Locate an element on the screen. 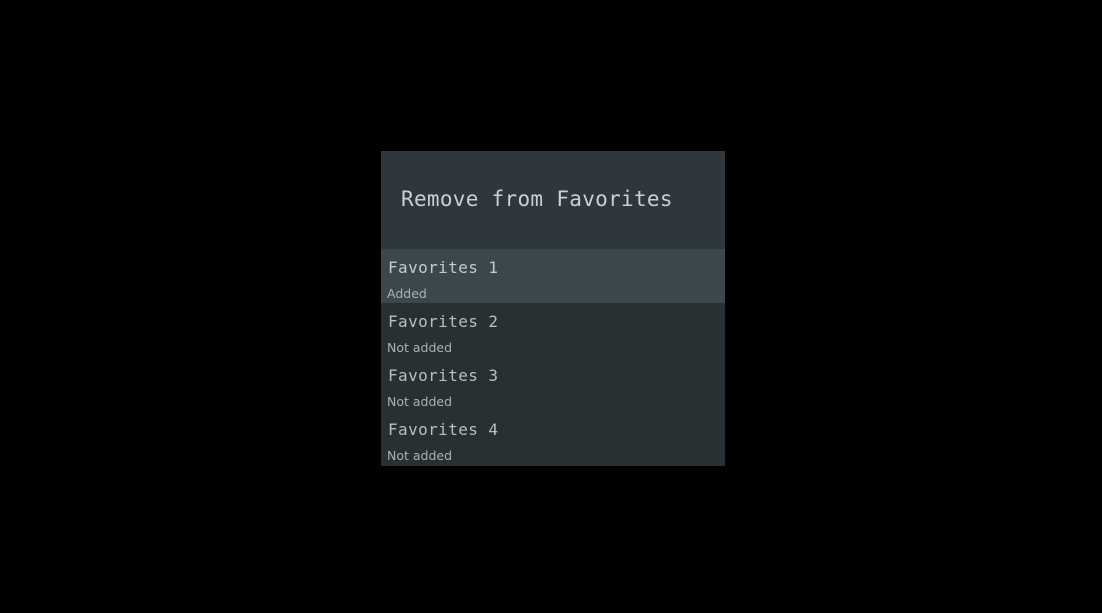  favorites-item-label: Favorites 2 is located at coordinates (443, 321).